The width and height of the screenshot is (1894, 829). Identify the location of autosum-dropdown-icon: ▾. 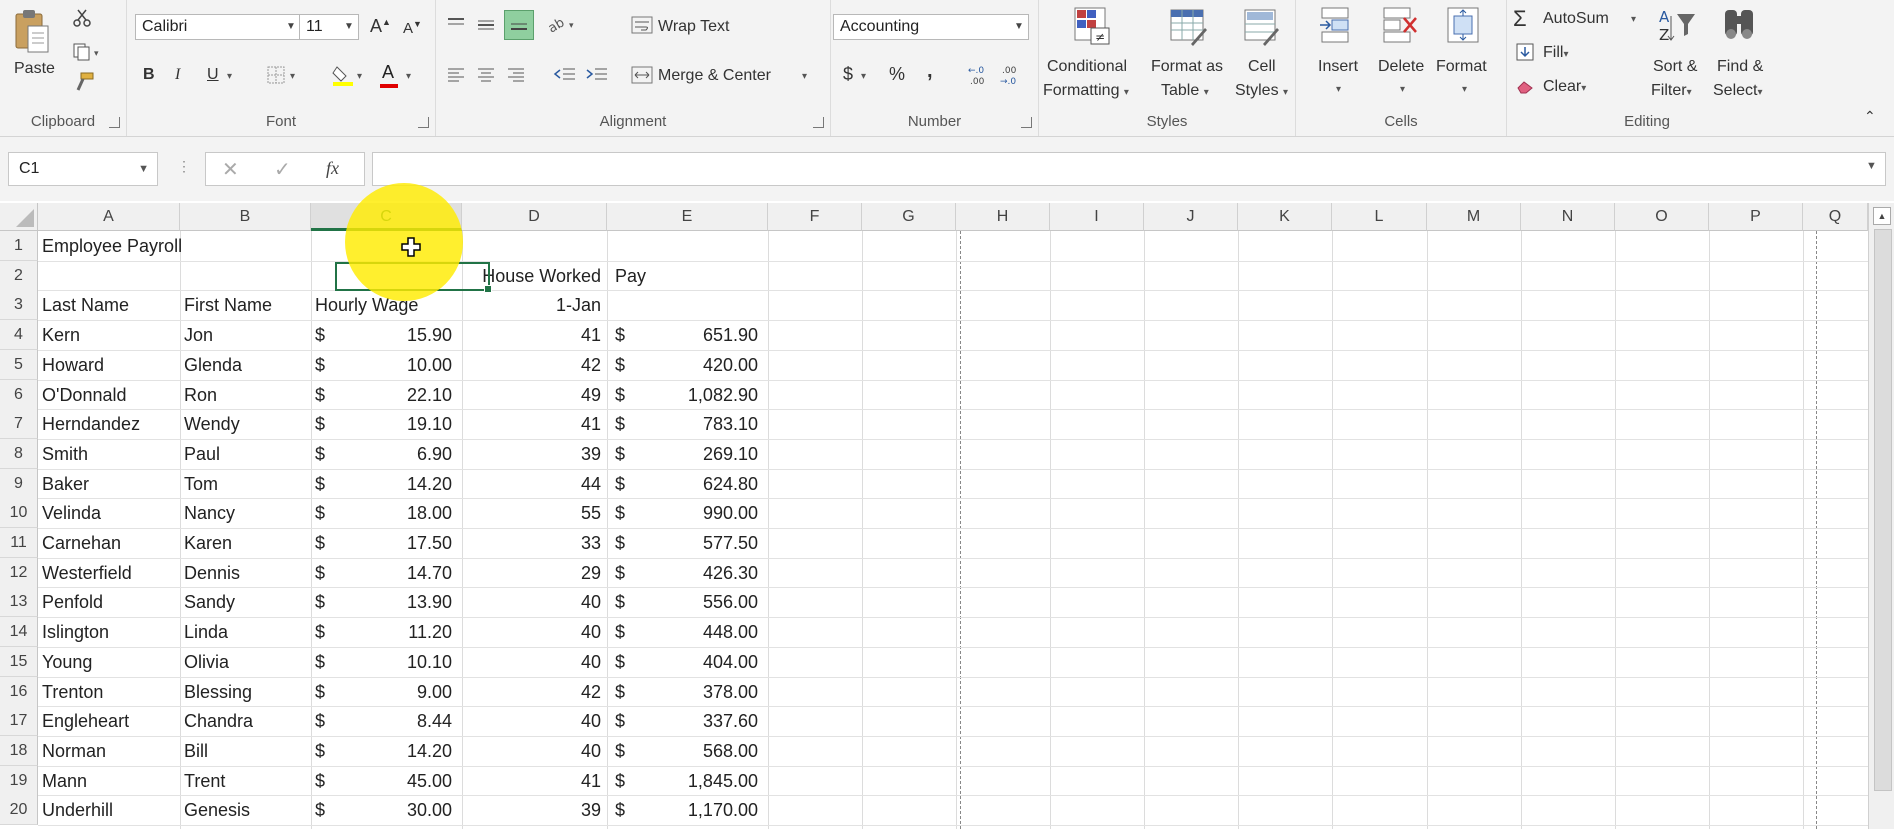
(1633, 19).